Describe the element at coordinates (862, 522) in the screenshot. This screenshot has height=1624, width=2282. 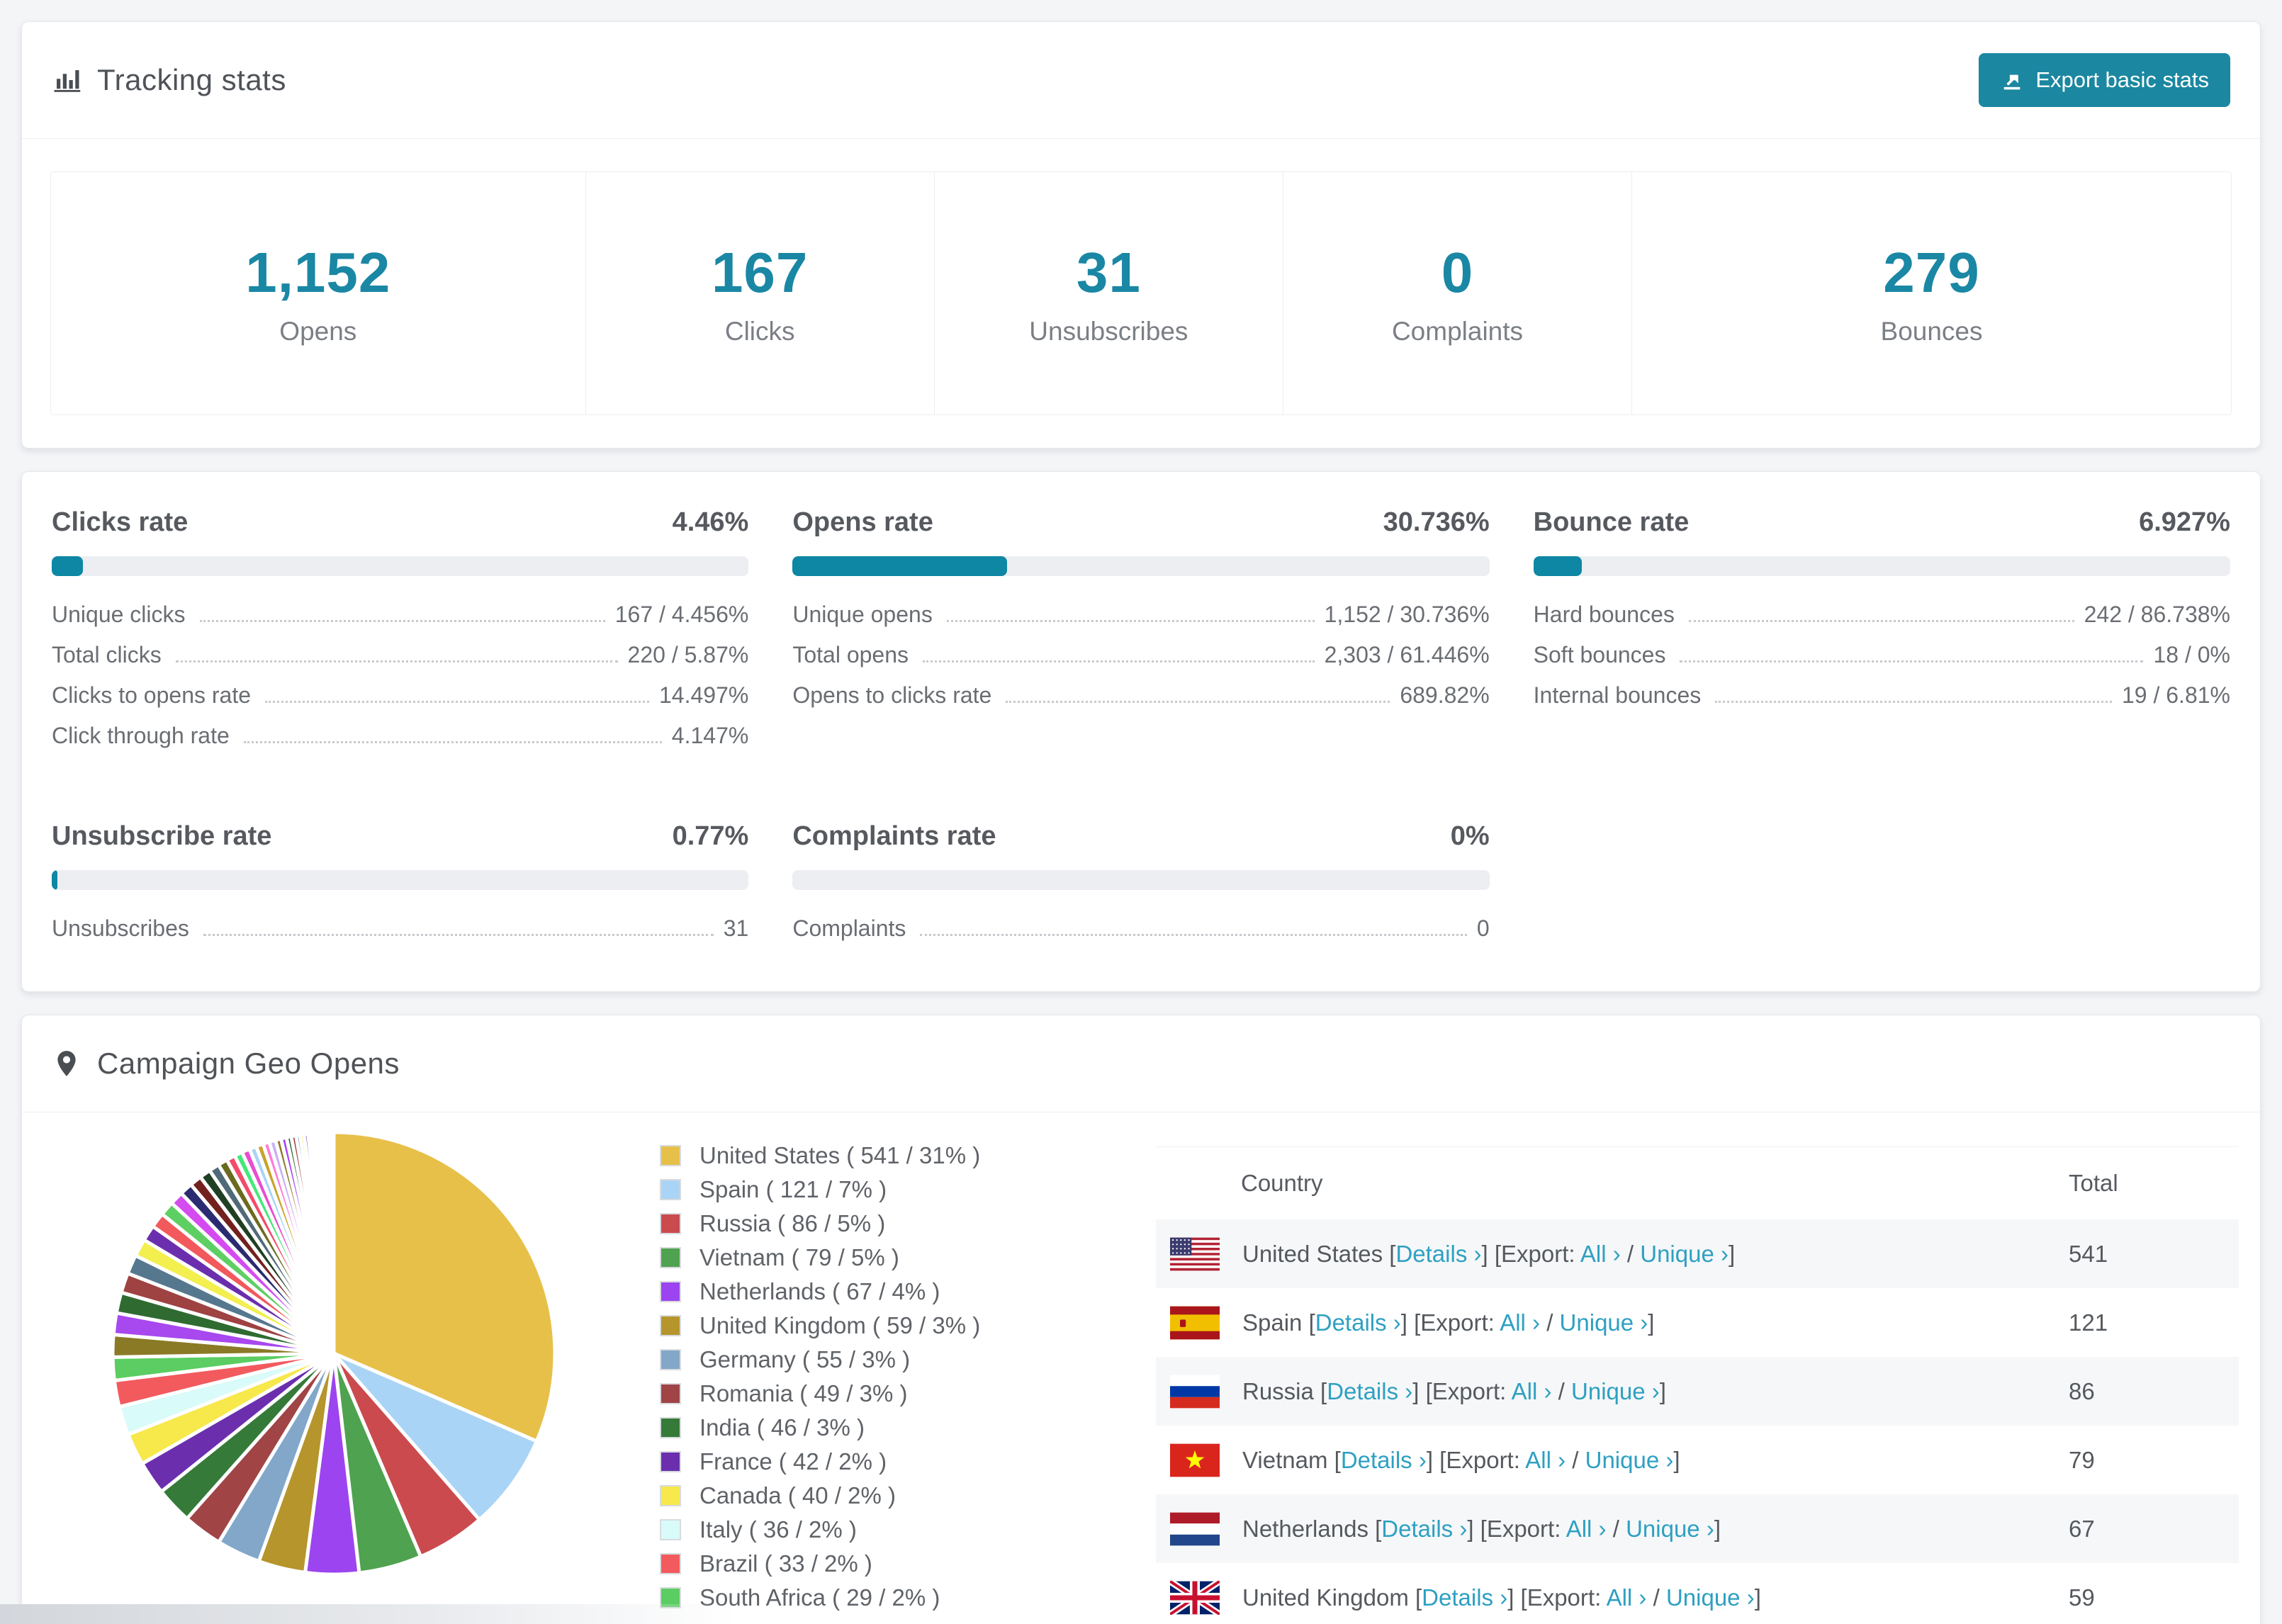
I see `rate-title-opens-rate: Opens rate` at that location.